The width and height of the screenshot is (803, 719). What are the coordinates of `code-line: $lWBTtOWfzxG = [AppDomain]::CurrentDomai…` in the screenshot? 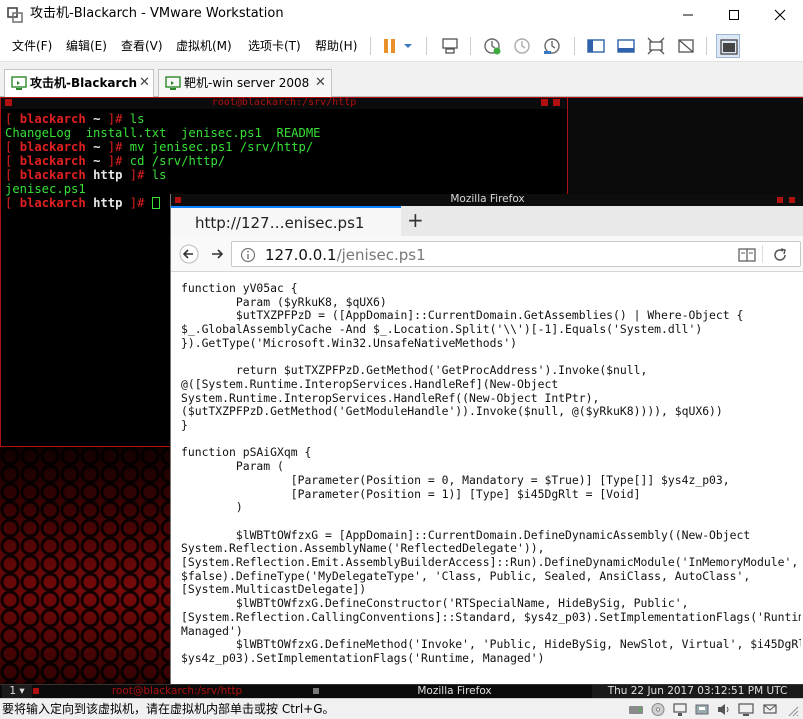 It's located at (466, 534).